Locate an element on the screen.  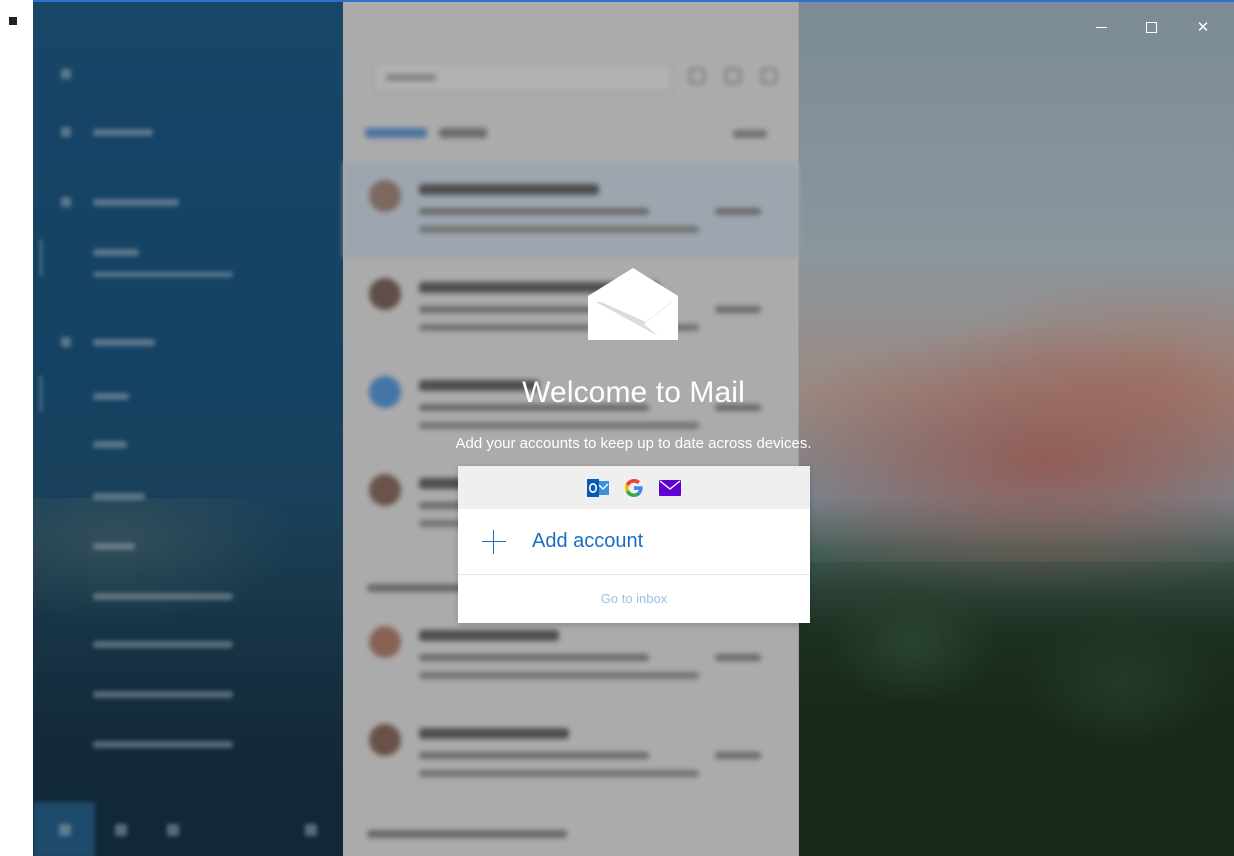
add-account-card: Add account Go to inbox is located at coordinates (634, 544).